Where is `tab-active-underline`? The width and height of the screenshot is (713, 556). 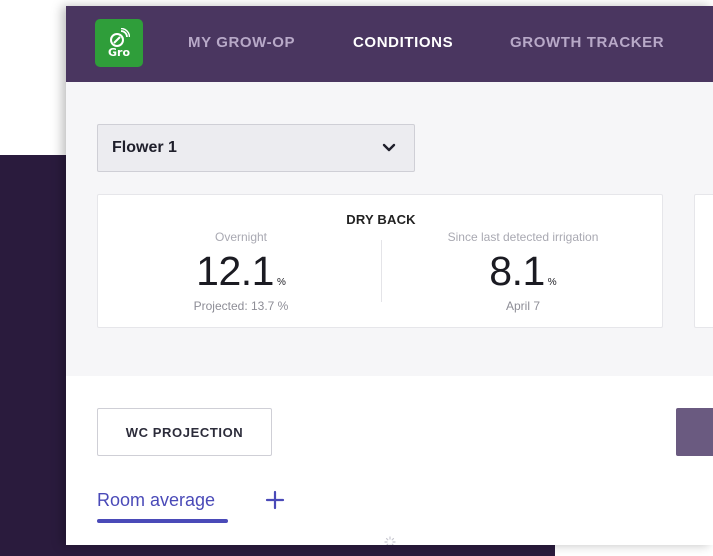 tab-active-underline is located at coordinates (162, 521).